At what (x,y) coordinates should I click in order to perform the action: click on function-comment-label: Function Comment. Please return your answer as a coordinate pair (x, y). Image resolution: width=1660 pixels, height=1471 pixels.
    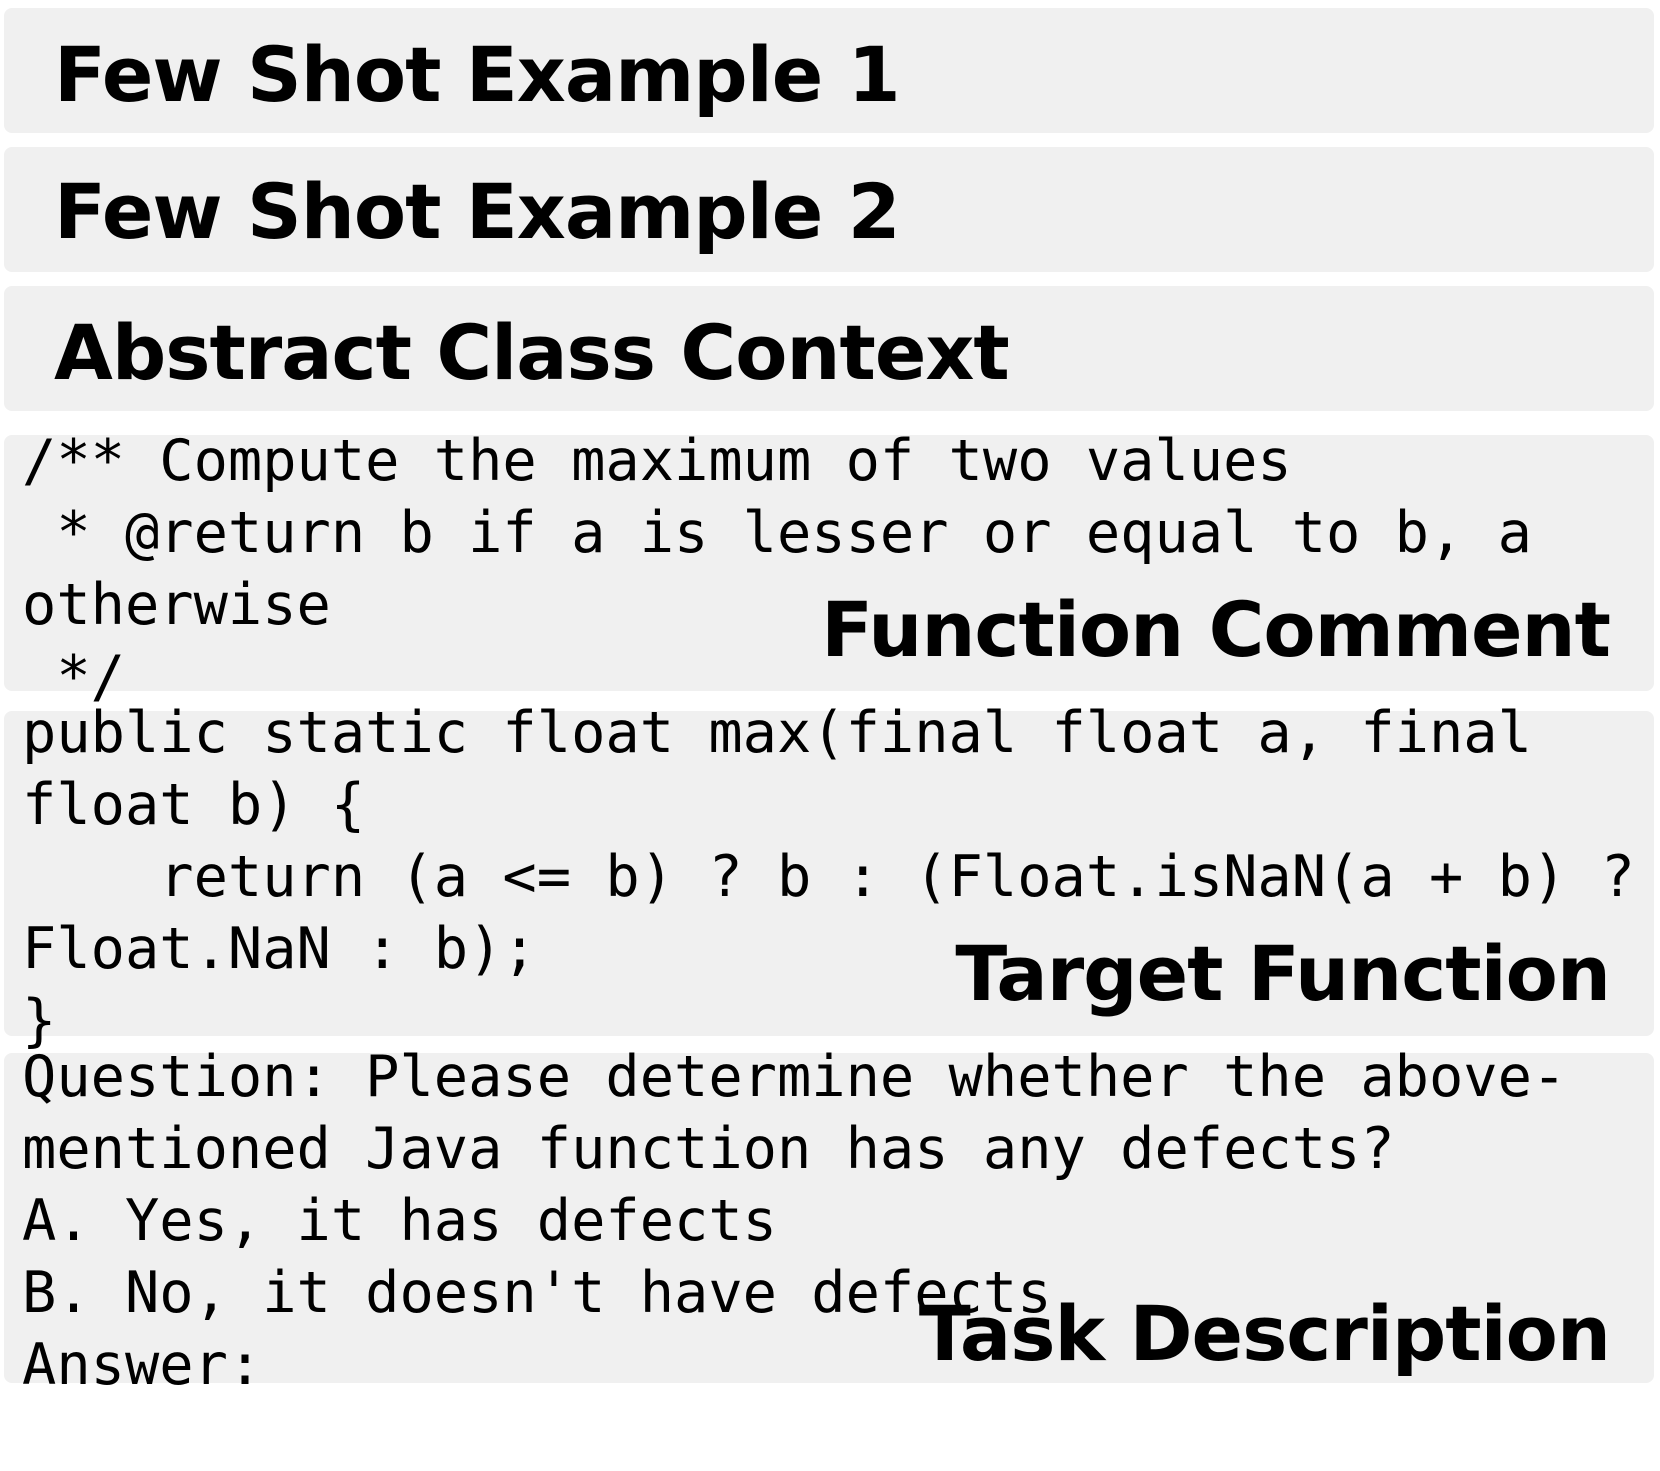
    Looking at the image, I should click on (1216, 629).